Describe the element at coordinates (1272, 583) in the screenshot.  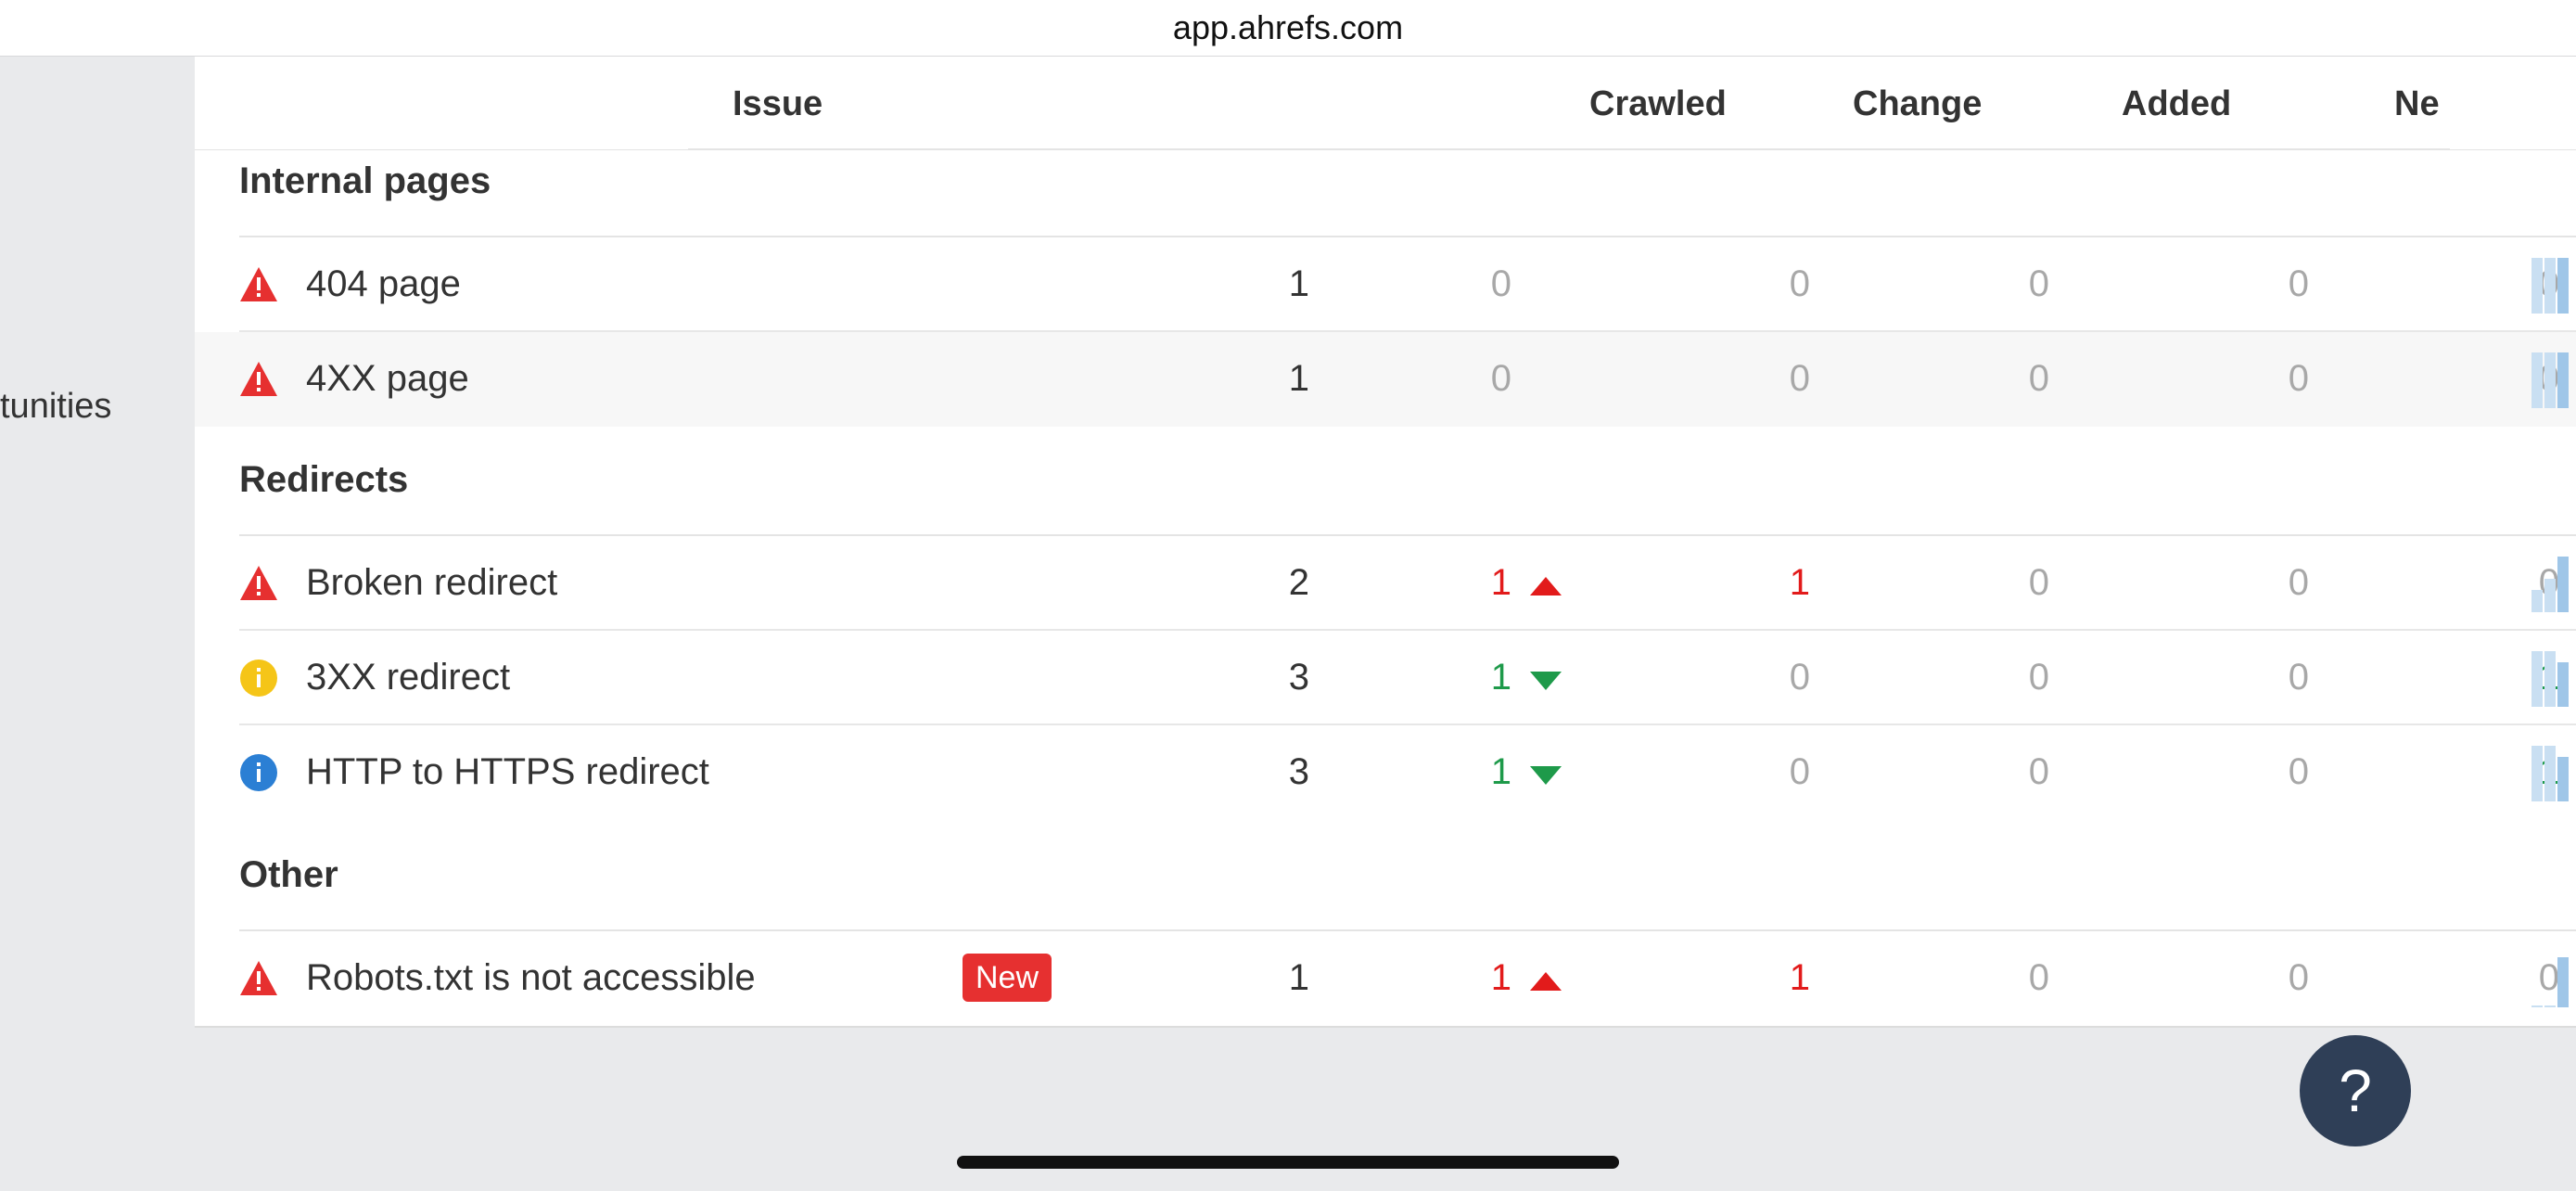
I see `issue-count: 2` at that location.